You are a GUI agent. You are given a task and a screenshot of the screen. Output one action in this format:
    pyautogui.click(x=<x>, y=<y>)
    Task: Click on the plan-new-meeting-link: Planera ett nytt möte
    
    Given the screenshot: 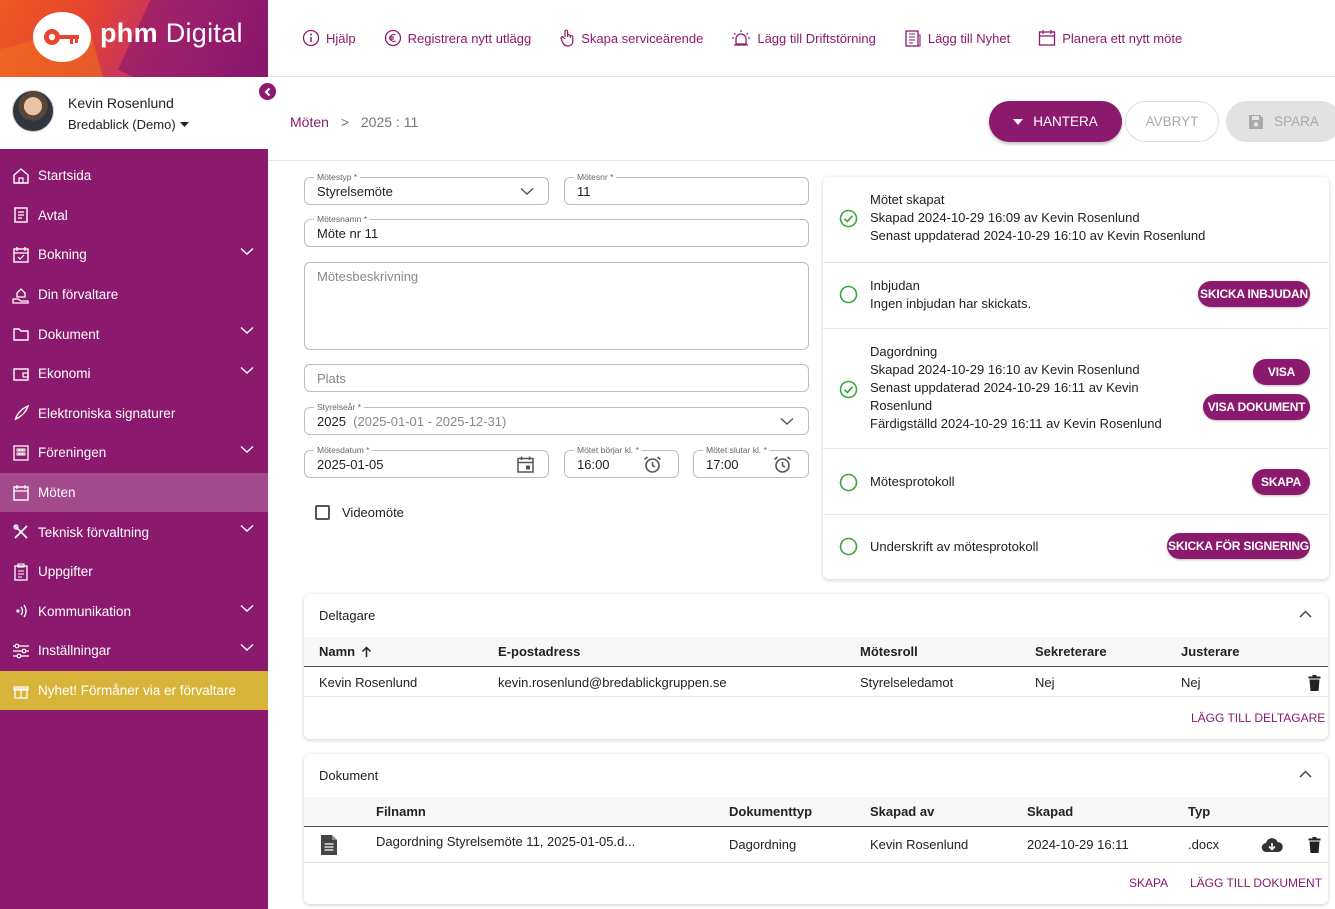 What is the action you would take?
    pyautogui.click(x=1110, y=38)
    